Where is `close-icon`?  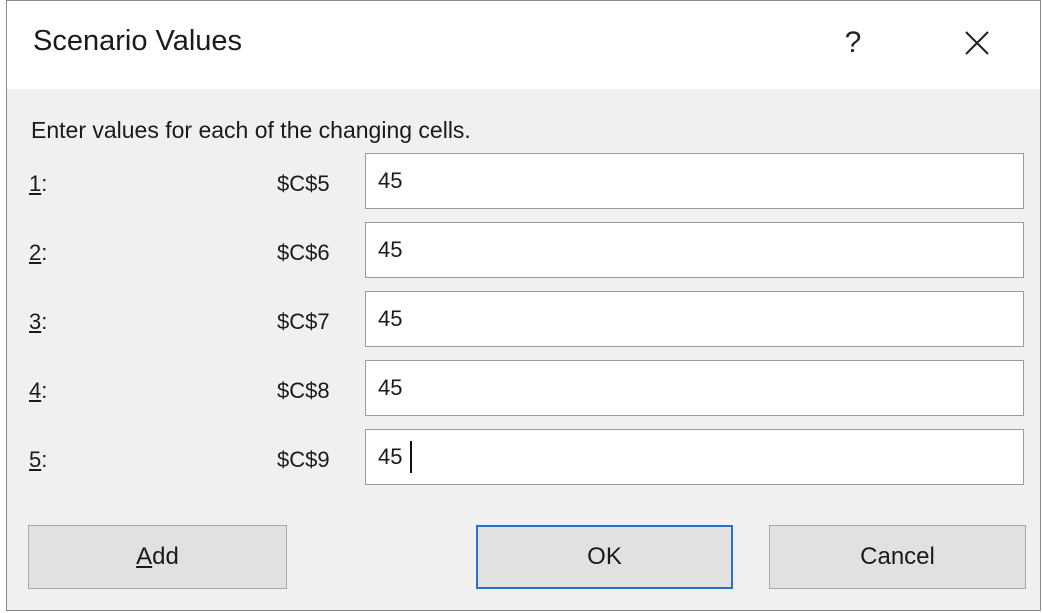 close-icon is located at coordinates (977, 43).